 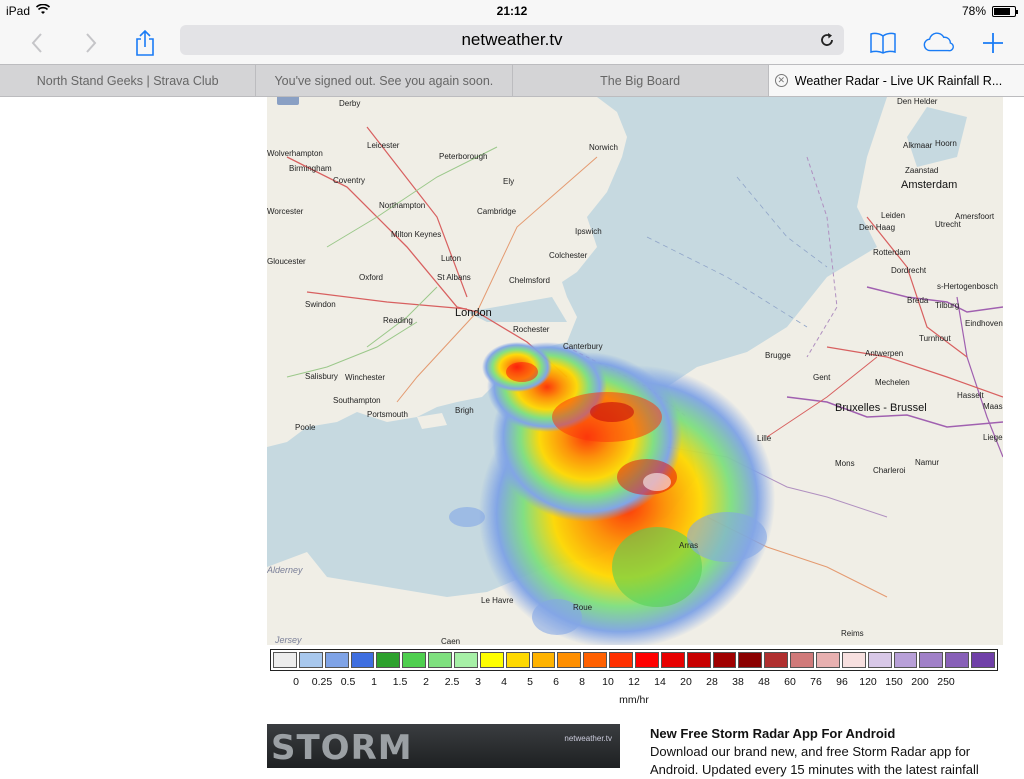 What do you see at coordinates (894, 682) in the screenshot?
I see `legend-tick: 150` at bounding box center [894, 682].